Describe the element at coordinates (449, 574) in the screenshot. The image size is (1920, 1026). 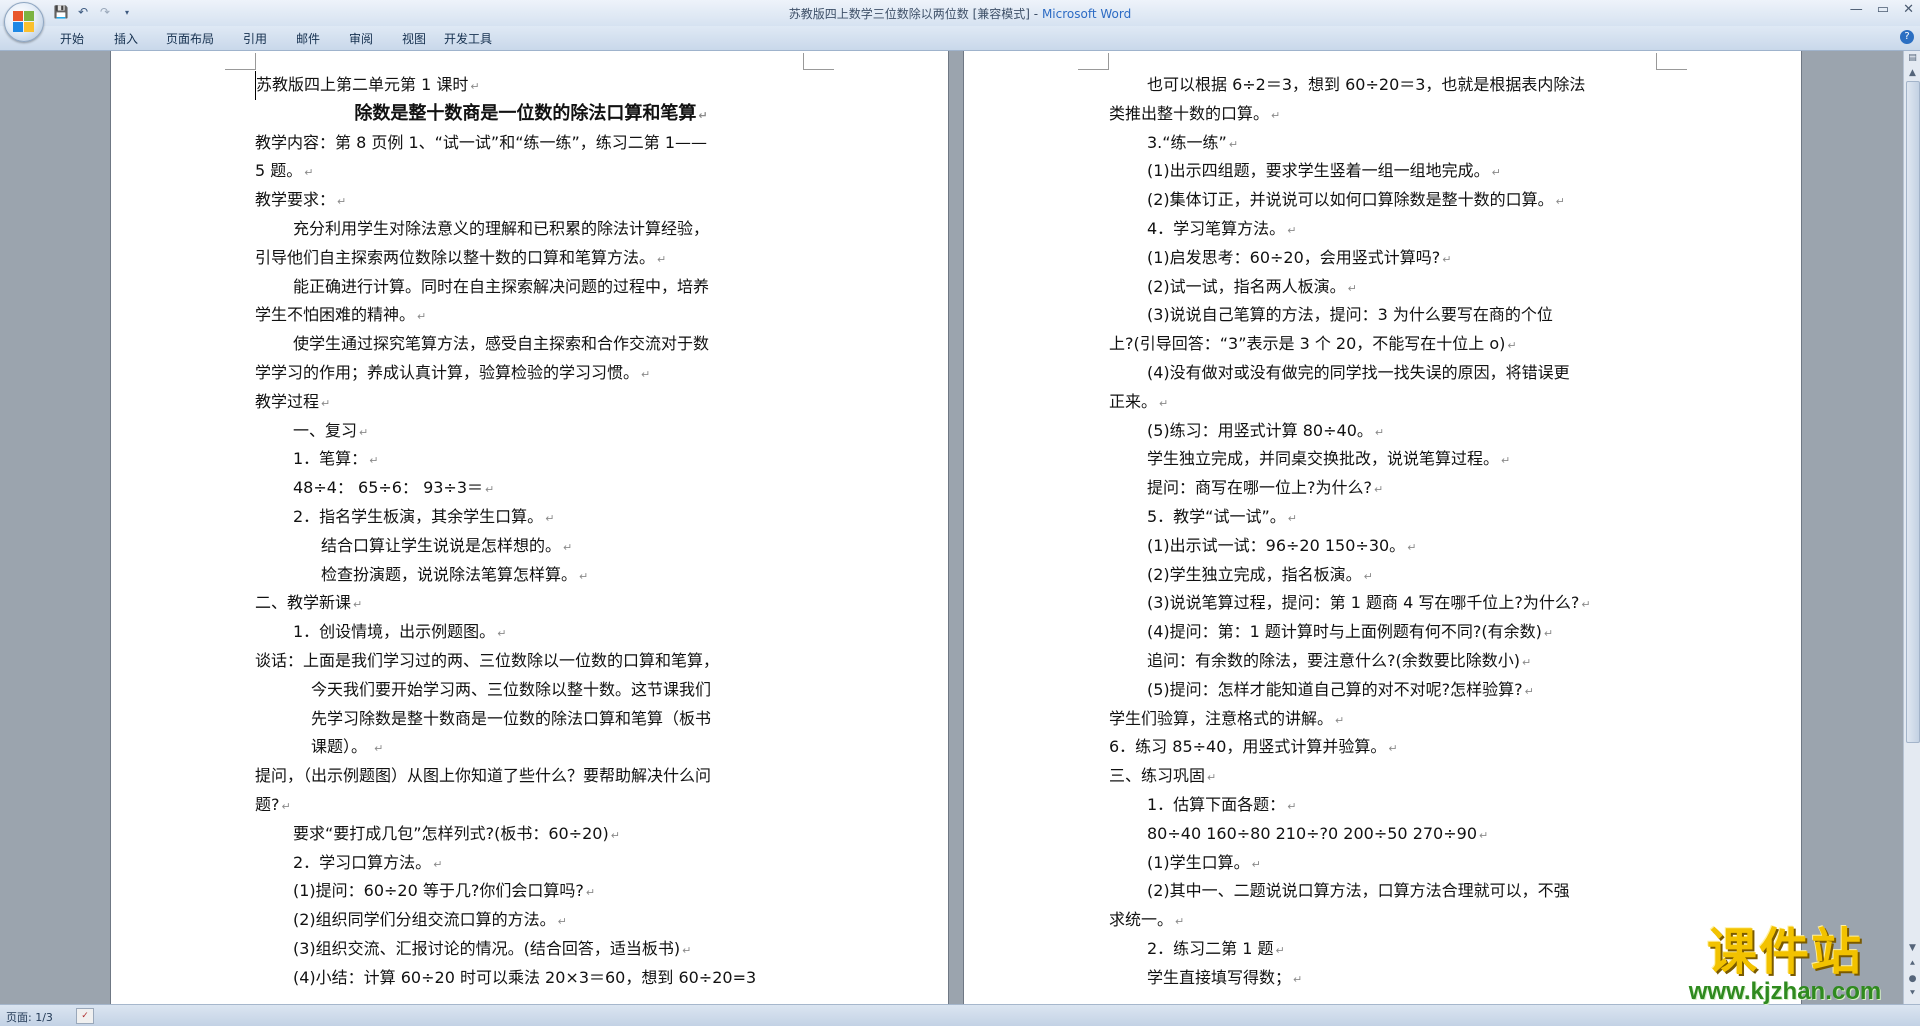
I see `line-text: 检查扮演题，说说除法笔算怎样算。` at that location.